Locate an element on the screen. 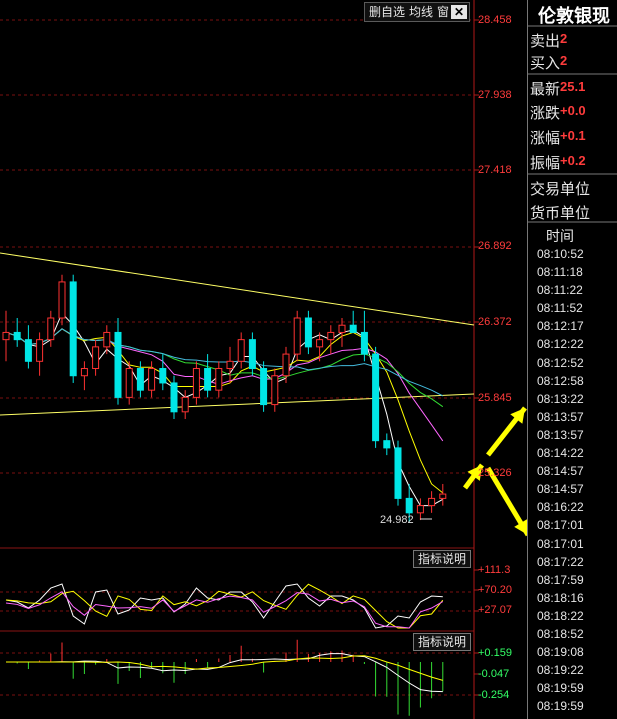 This screenshot has height=719, width=617. quote-row-change-pct: 涨幅 +0.1 is located at coordinates (558, 137).